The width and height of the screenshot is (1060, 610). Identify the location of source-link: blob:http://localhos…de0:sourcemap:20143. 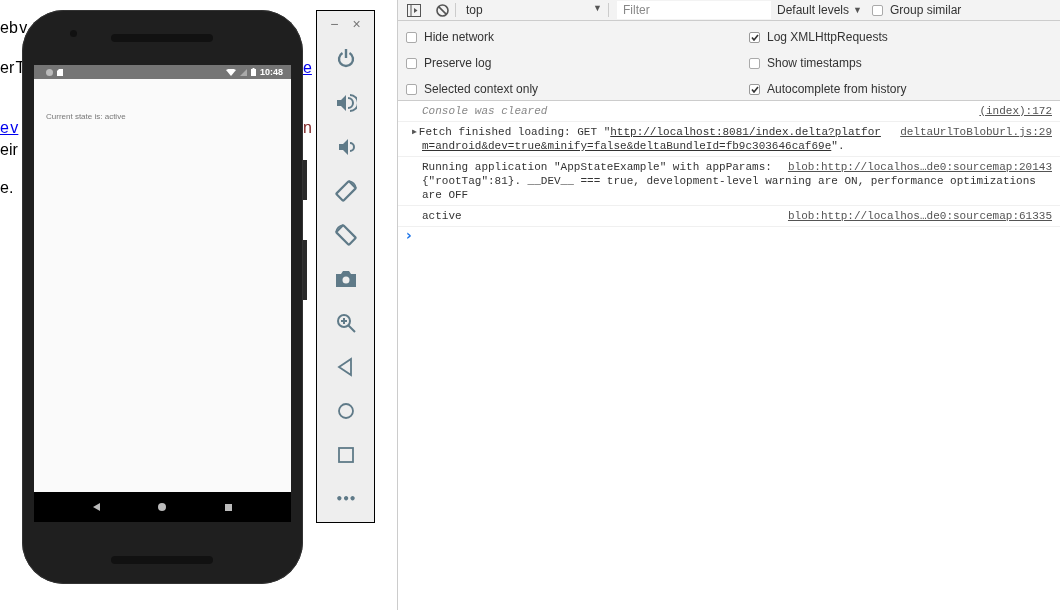
(919, 167).